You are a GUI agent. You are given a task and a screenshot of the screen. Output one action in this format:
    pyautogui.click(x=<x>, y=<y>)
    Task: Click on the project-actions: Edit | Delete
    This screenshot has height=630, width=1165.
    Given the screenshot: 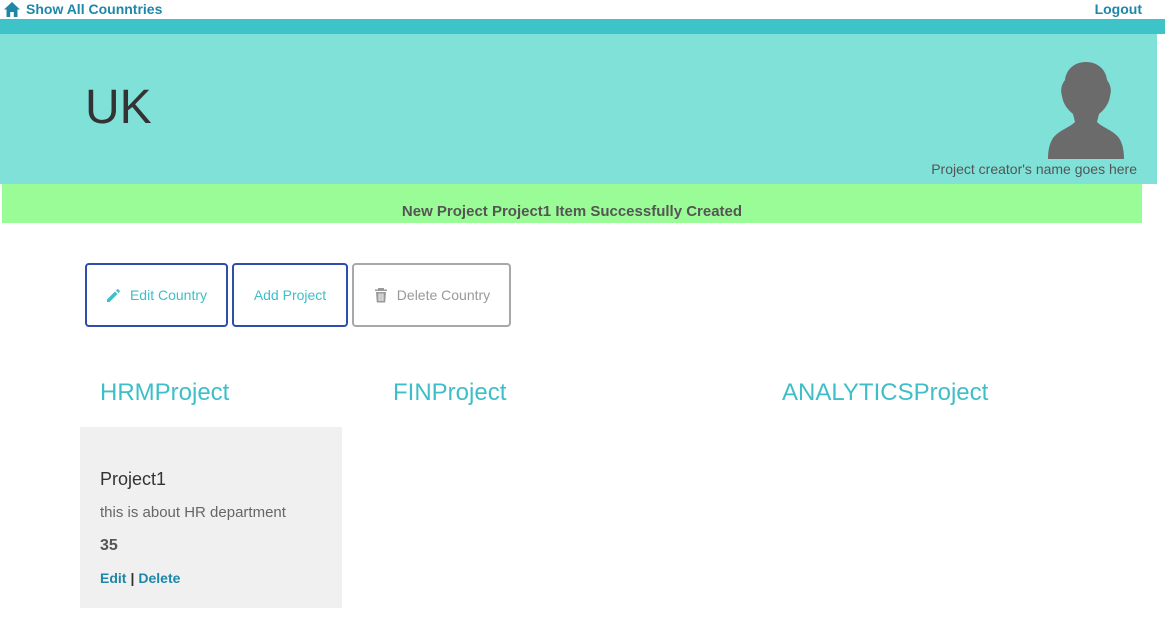 What is the action you would take?
    pyautogui.click(x=140, y=578)
    